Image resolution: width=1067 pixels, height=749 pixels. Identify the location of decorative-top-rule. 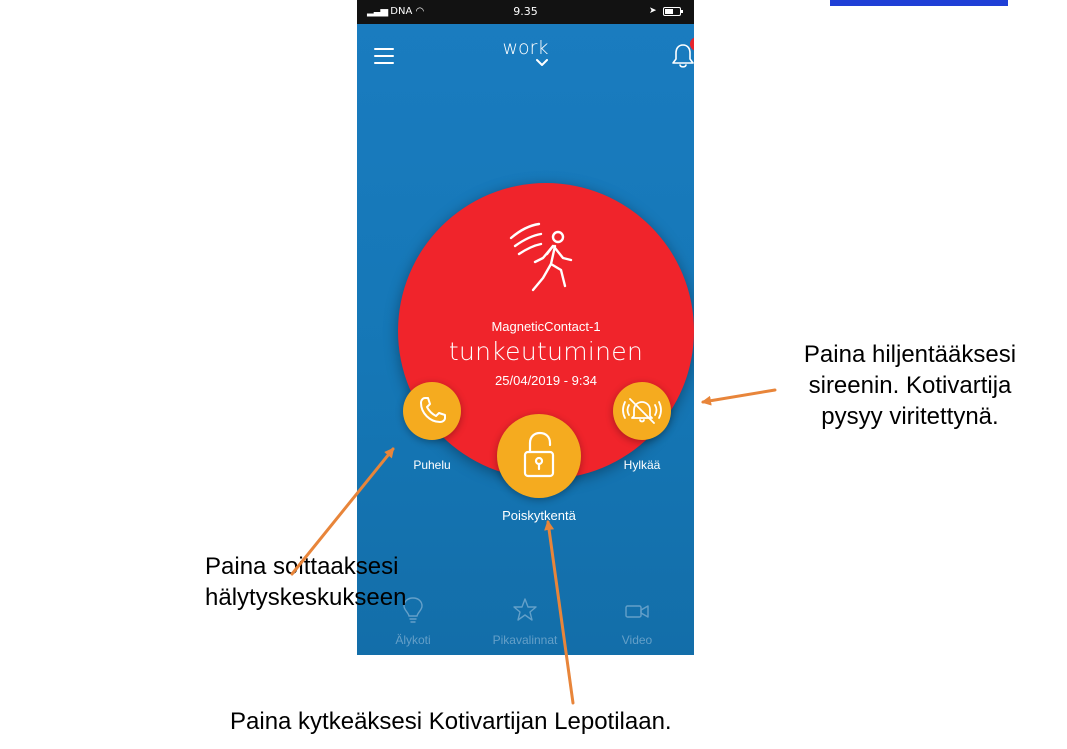
(919, 3).